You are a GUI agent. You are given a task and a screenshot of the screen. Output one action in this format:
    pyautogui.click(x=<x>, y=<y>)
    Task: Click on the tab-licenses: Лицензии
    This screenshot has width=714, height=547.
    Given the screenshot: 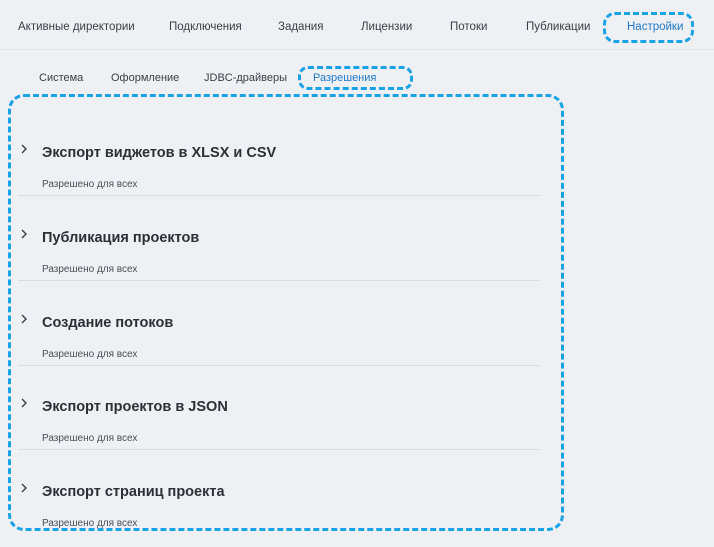 What is the action you would take?
    pyautogui.click(x=386, y=27)
    